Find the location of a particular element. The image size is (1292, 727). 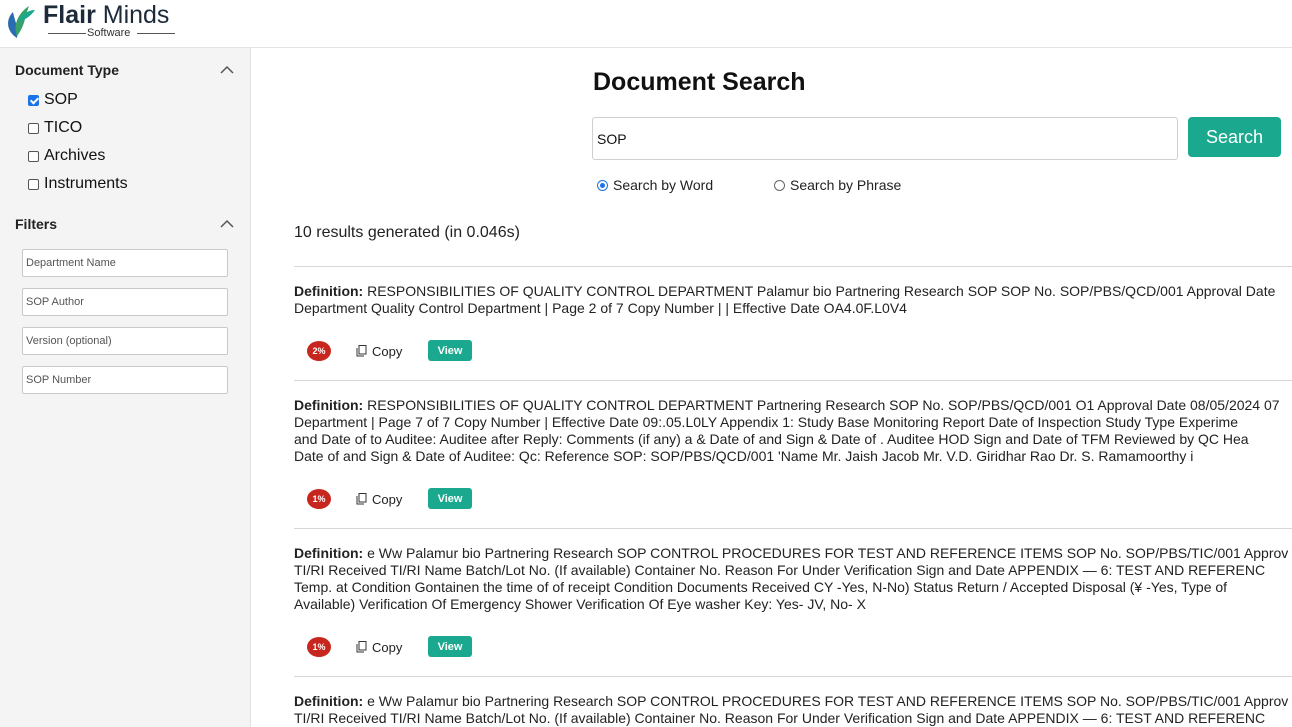

instruments-checkbox is located at coordinates (33, 184).